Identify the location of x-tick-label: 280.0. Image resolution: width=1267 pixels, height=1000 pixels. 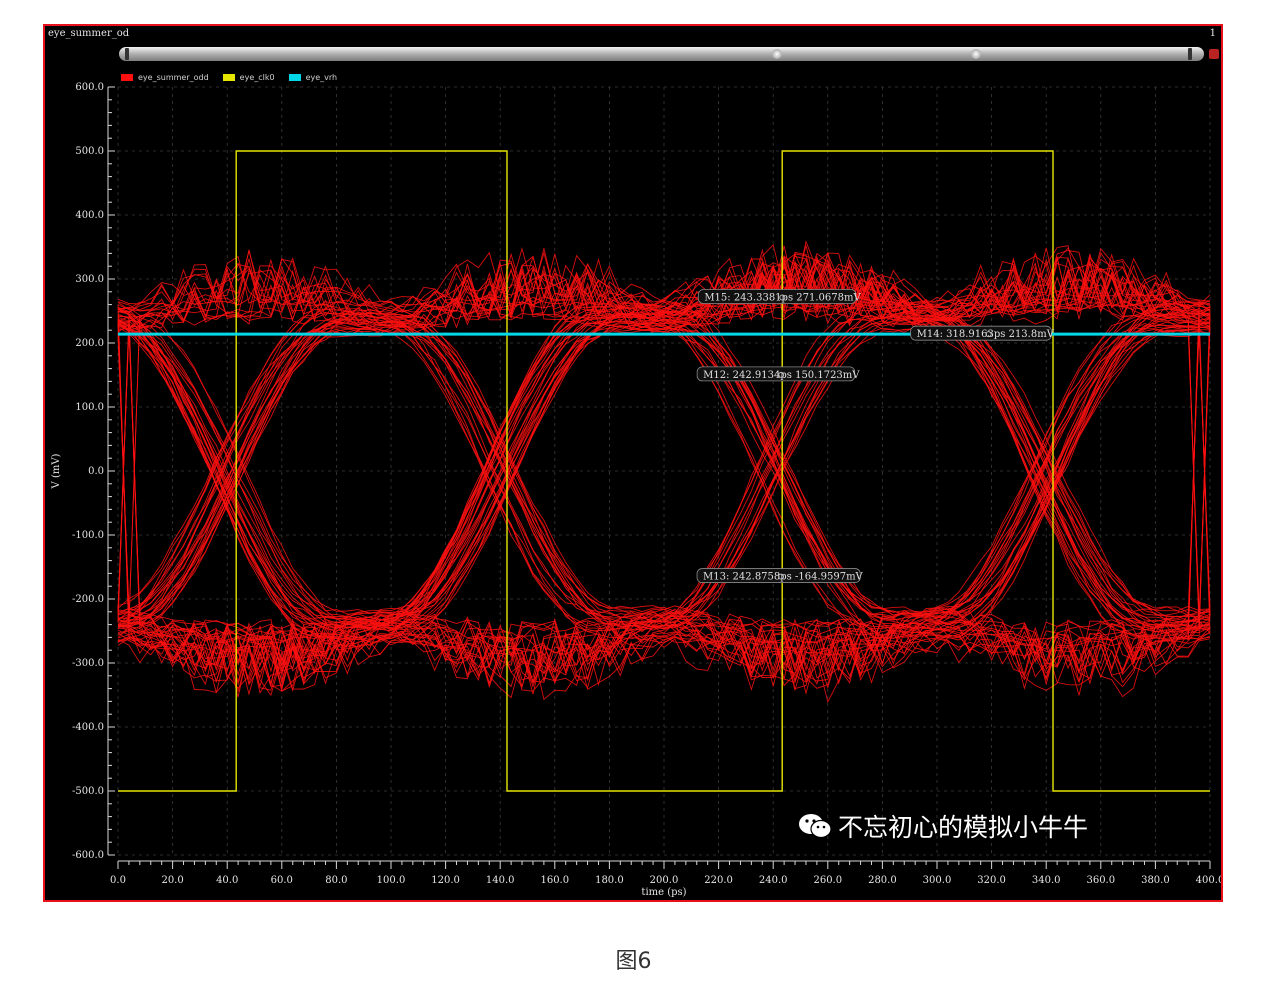
(882, 880).